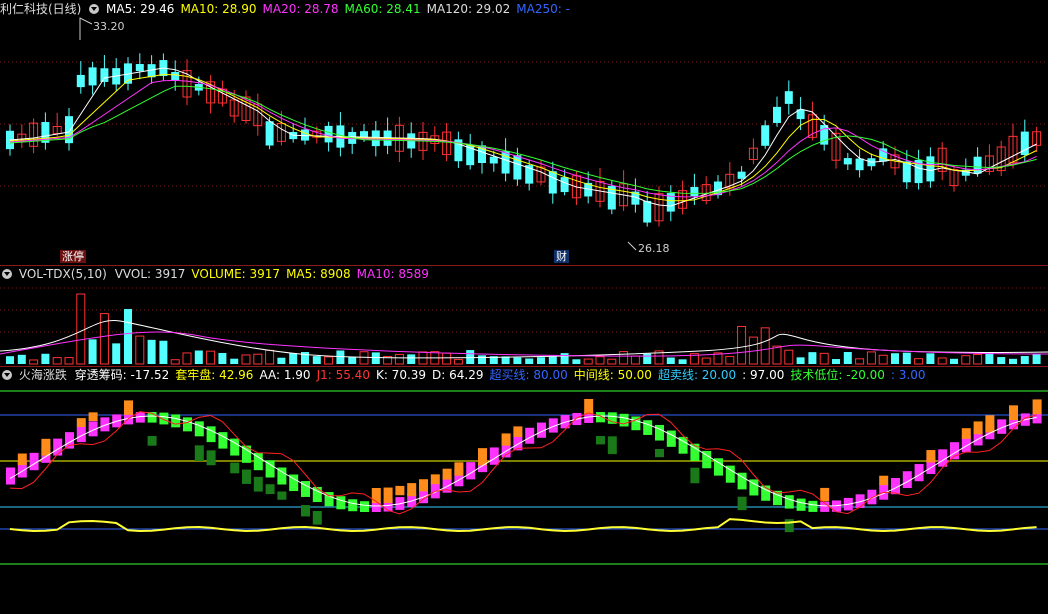  Describe the element at coordinates (86, 28) in the screenshot. I see `high-marker` at that location.